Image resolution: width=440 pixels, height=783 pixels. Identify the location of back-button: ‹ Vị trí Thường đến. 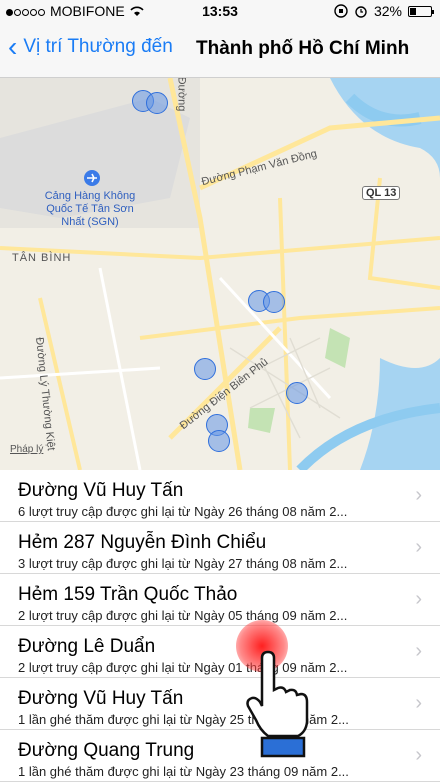
(90, 46).